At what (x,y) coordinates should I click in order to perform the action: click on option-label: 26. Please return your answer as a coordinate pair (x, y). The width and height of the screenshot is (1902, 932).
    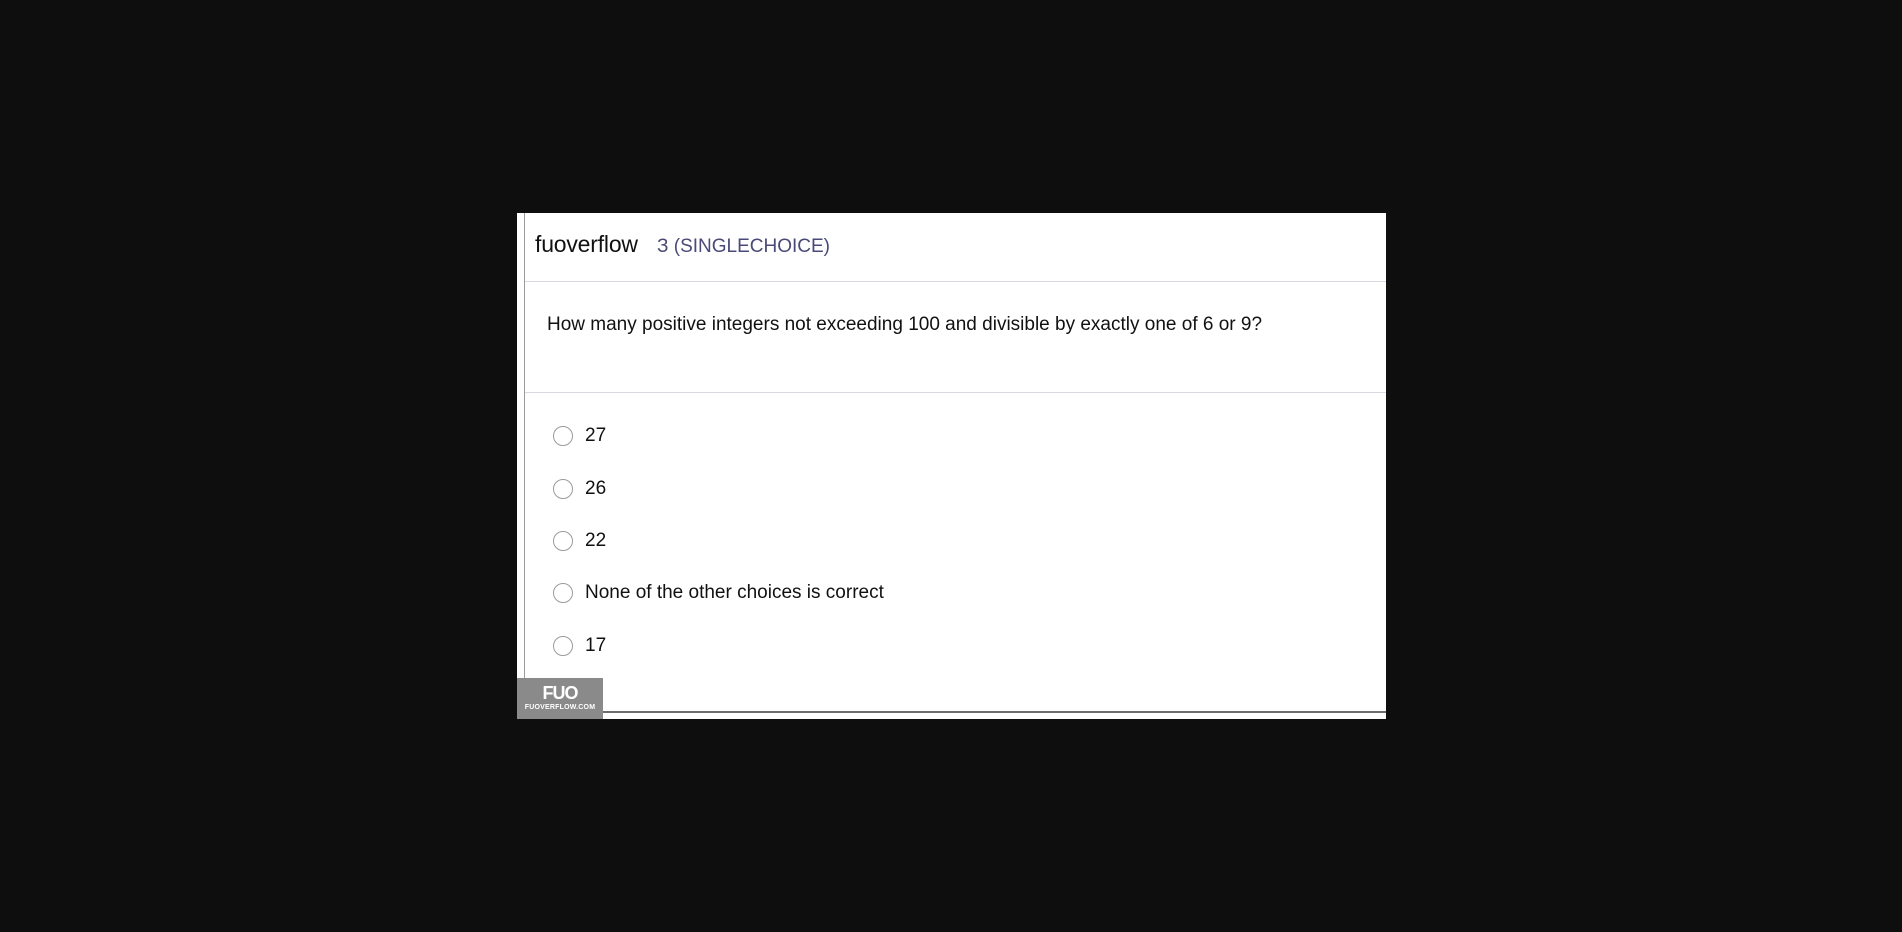
    Looking at the image, I should click on (596, 488).